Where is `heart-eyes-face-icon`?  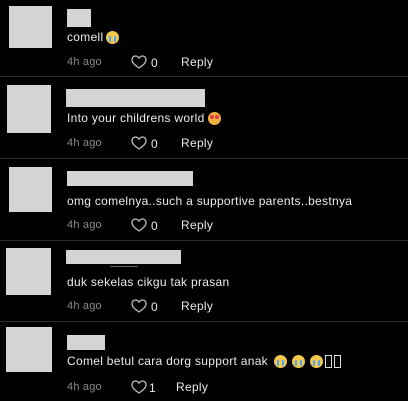 heart-eyes-face-icon is located at coordinates (214, 119).